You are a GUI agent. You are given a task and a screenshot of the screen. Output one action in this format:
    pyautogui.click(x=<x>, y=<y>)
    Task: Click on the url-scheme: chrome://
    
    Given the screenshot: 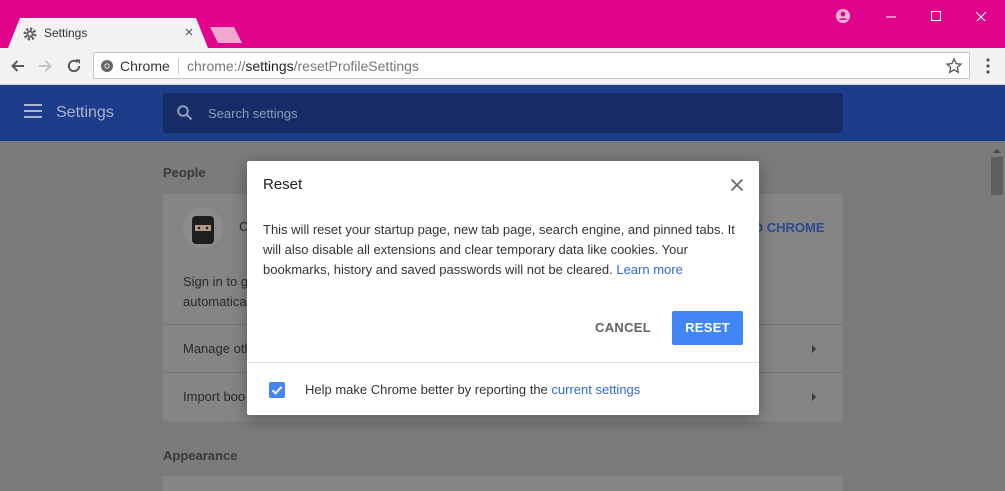 What is the action you would take?
    pyautogui.click(x=216, y=66)
    